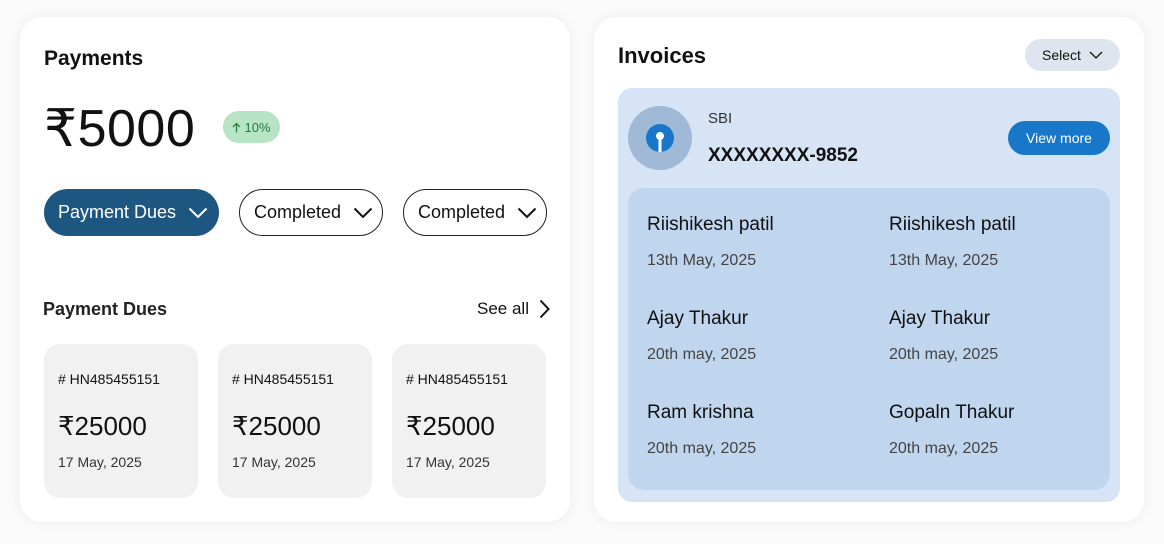 Image resolution: width=1164 pixels, height=544 pixels. I want to click on account-number: XXXXXXXX-9852, so click(783, 155).